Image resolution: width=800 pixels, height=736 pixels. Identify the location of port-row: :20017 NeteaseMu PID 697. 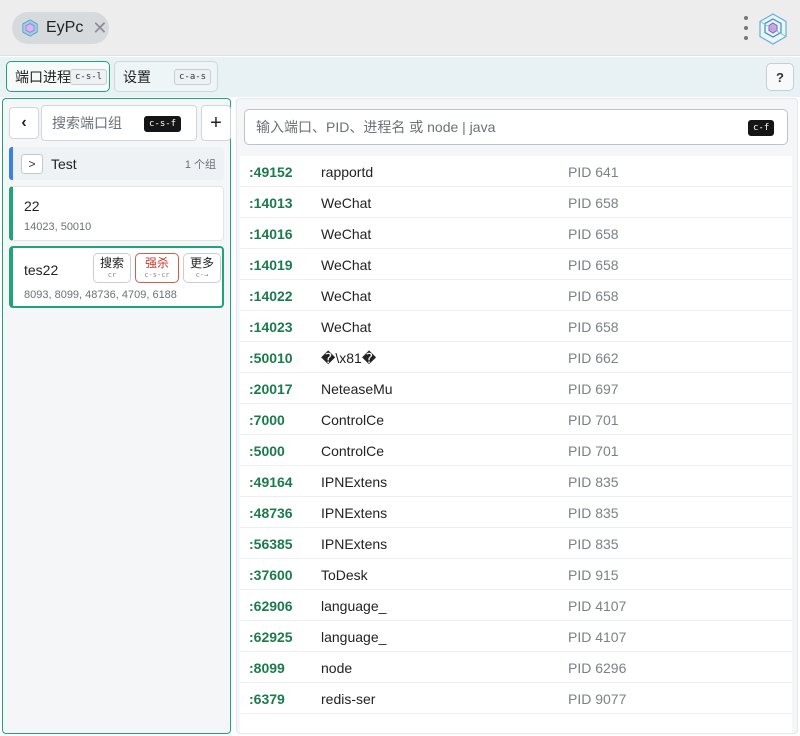
(516, 388).